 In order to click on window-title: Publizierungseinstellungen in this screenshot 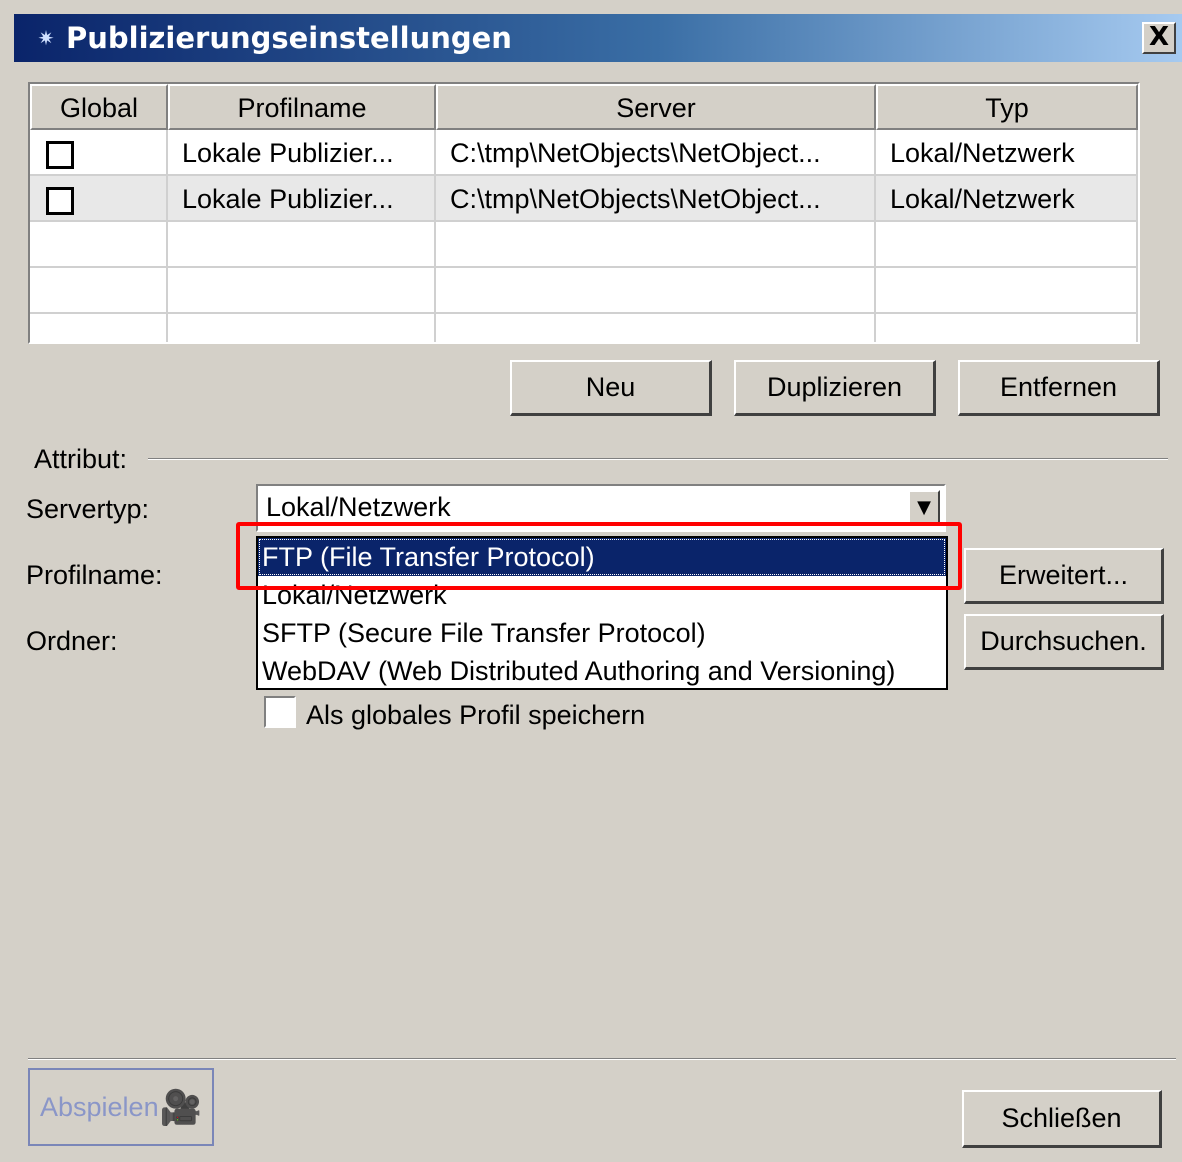, I will do `click(289, 38)`.